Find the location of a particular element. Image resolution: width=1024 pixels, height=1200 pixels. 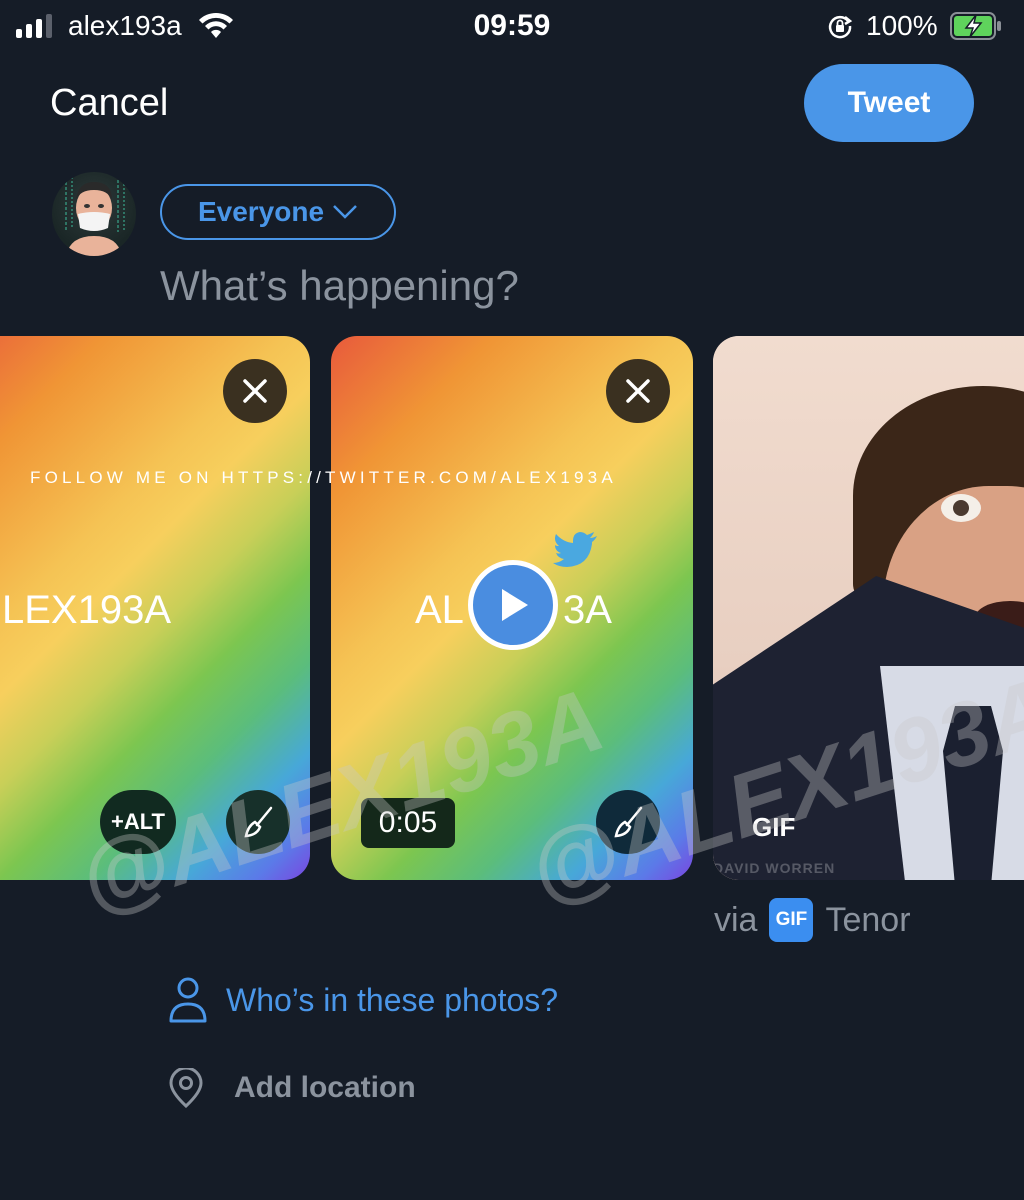

gif-image-part is located at coordinates (961, 508).